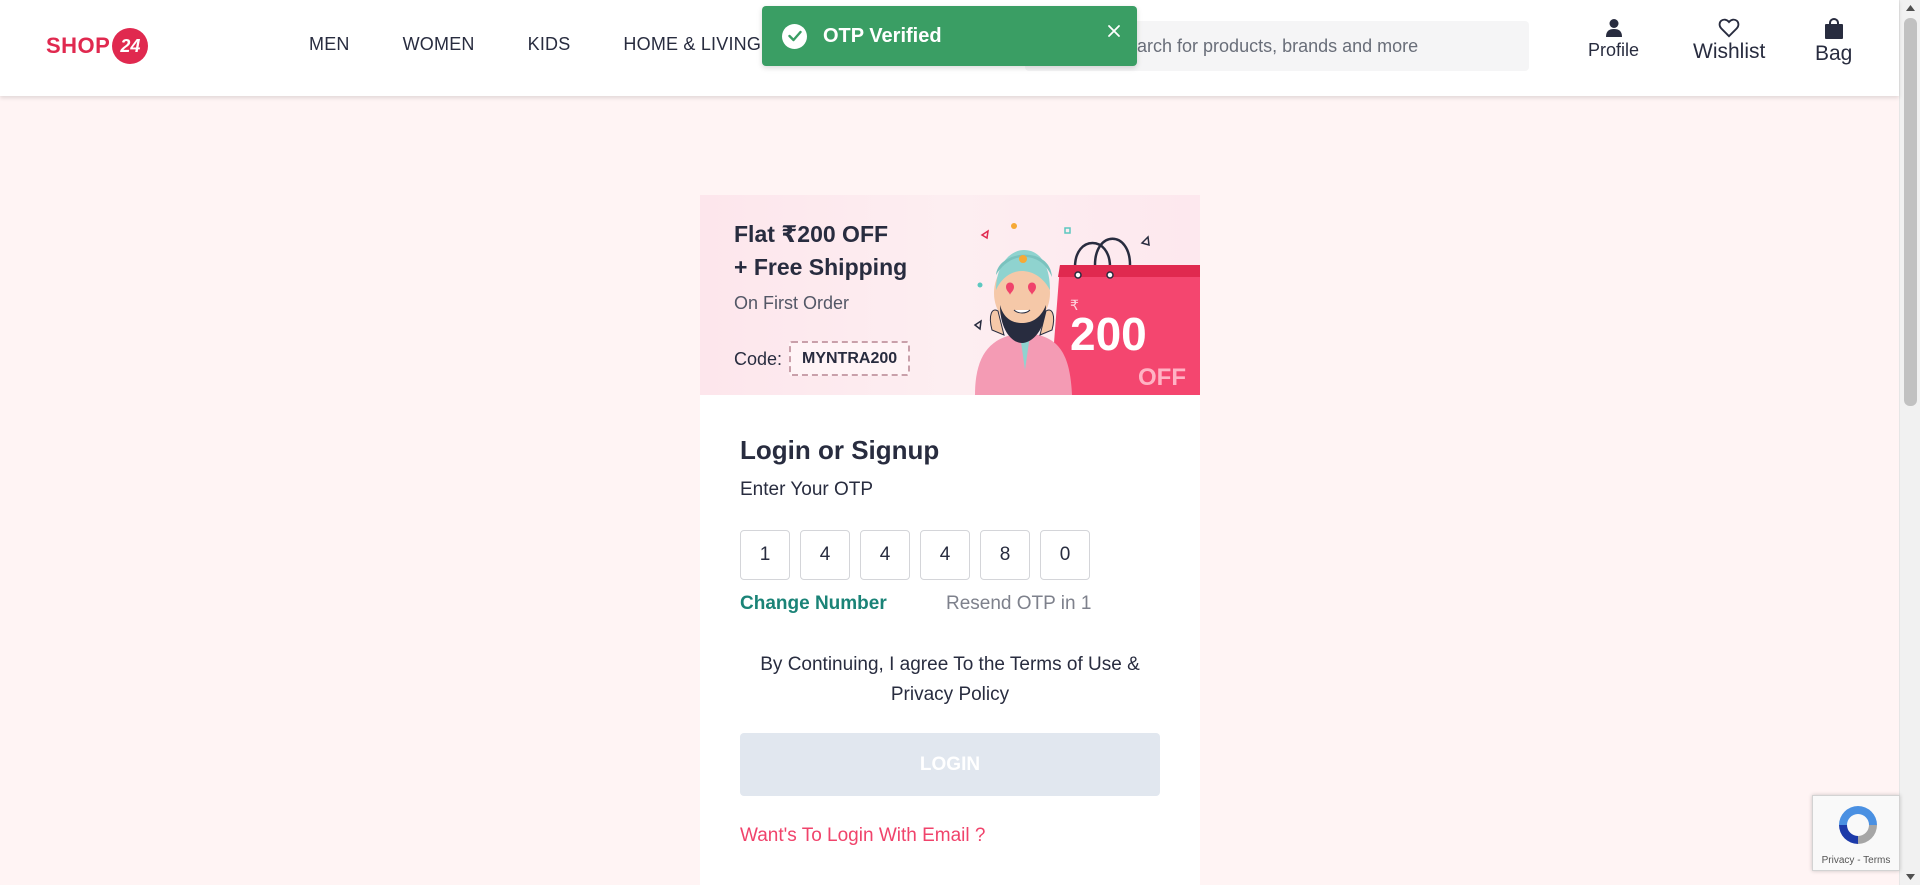 The width and height of the screenshot is (1920, 885). Describe the element at coordinates (885, 555) in the screenshot. I see `otp-digit-3: 4` at that location.